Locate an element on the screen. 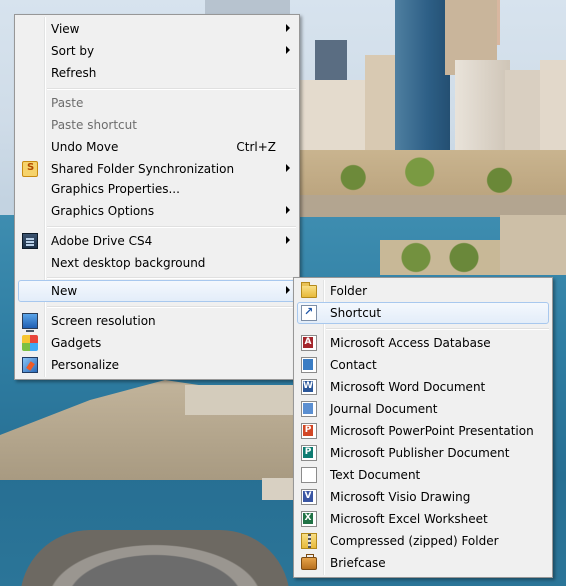  folder-icon is located at coordinates (309, 290).